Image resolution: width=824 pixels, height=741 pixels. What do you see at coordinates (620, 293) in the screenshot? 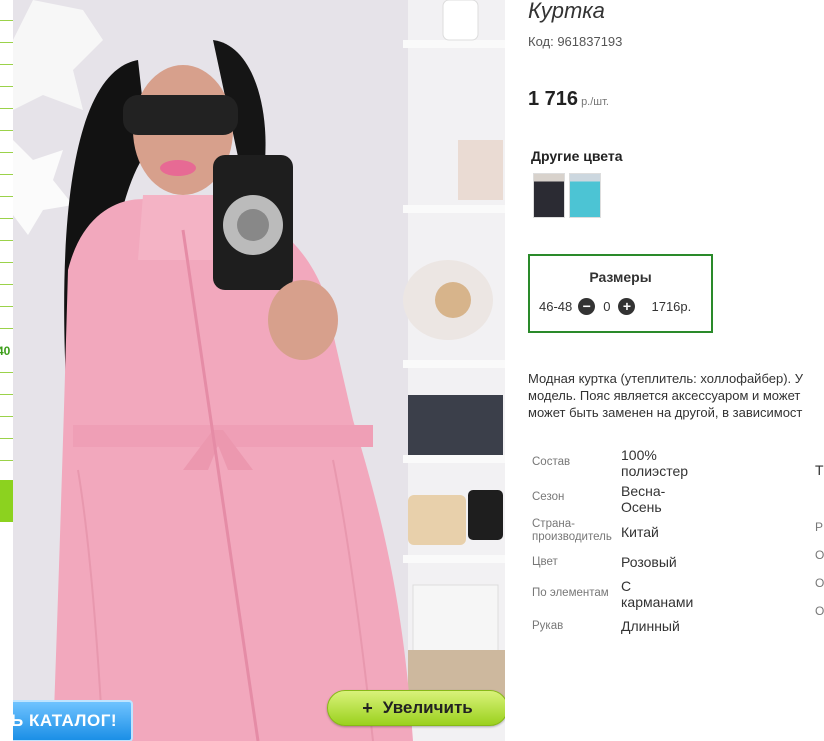
I see `sizes-box: Размеры 46-48 − 0 + 1716р.` at bounding box center [620, 293].